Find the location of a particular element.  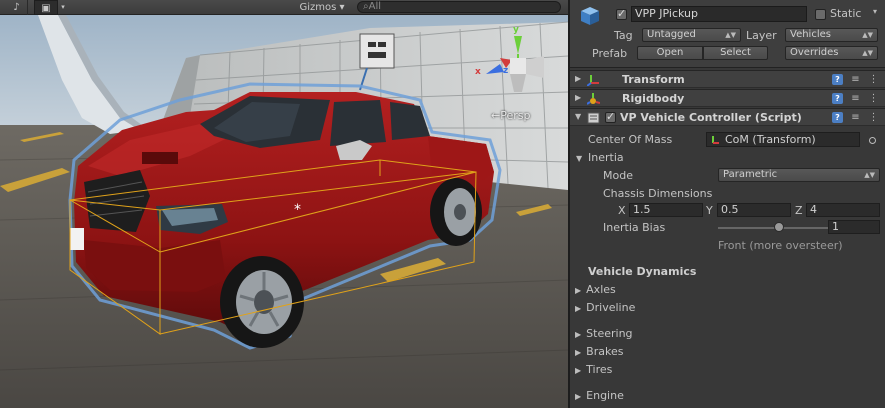

prefab-label: Prefab is located at coordinates (610, 53).